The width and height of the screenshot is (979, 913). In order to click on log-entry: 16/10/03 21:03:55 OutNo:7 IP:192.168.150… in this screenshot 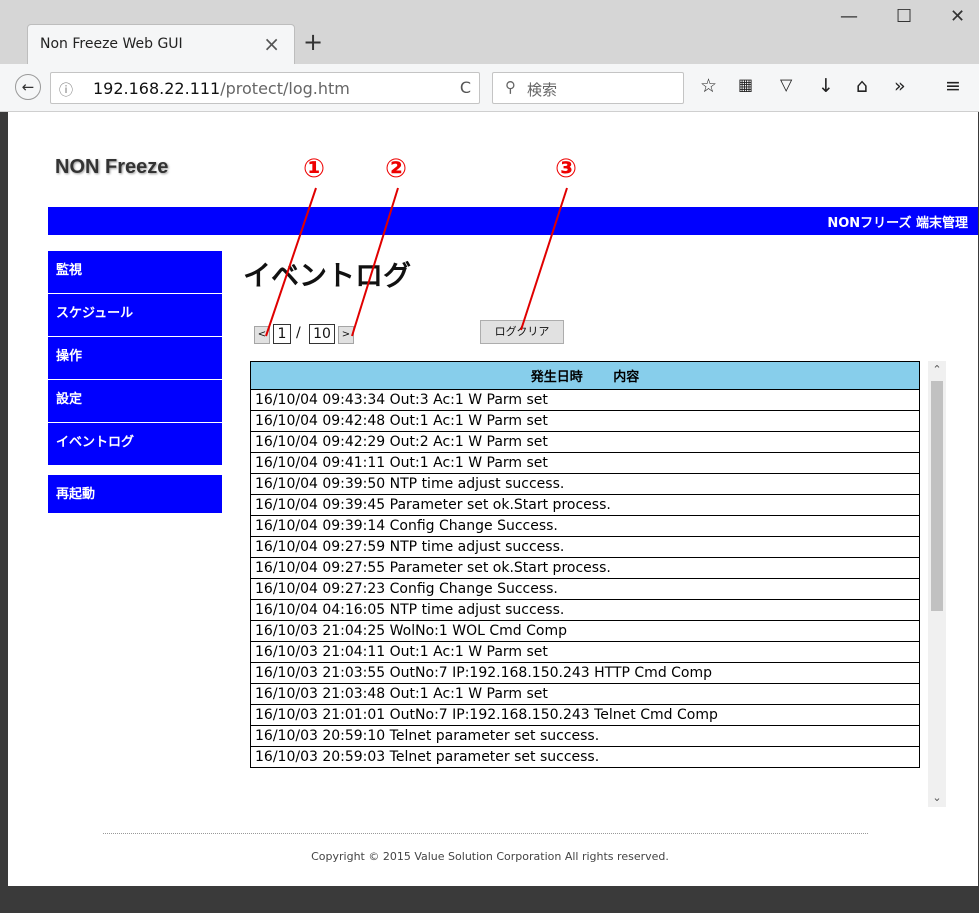, I will do `click(585, 673)`.